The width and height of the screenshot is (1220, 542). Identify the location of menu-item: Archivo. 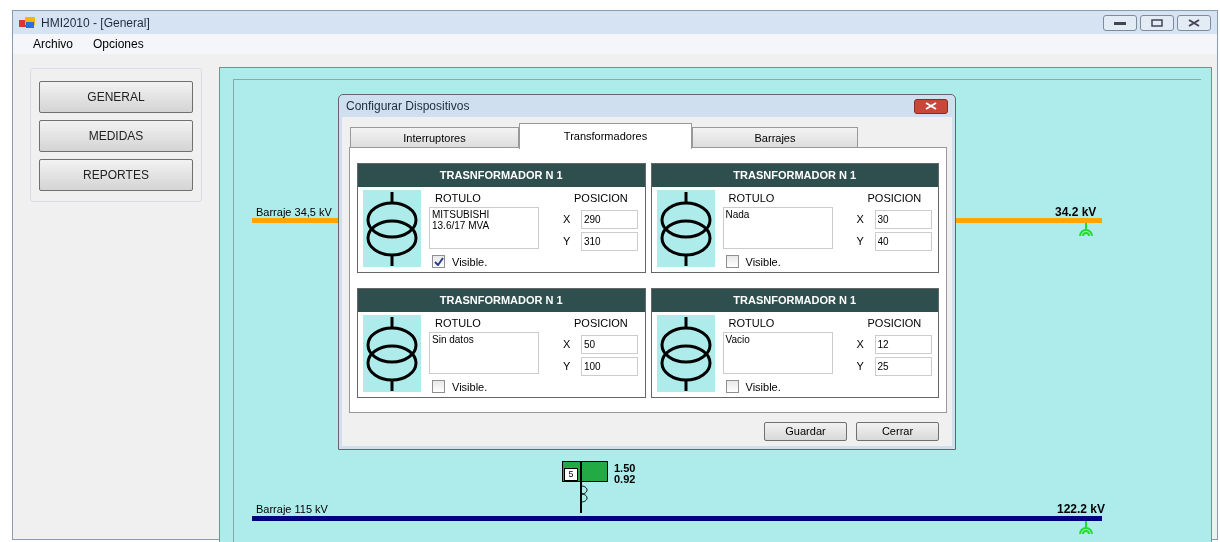
(53, 44).